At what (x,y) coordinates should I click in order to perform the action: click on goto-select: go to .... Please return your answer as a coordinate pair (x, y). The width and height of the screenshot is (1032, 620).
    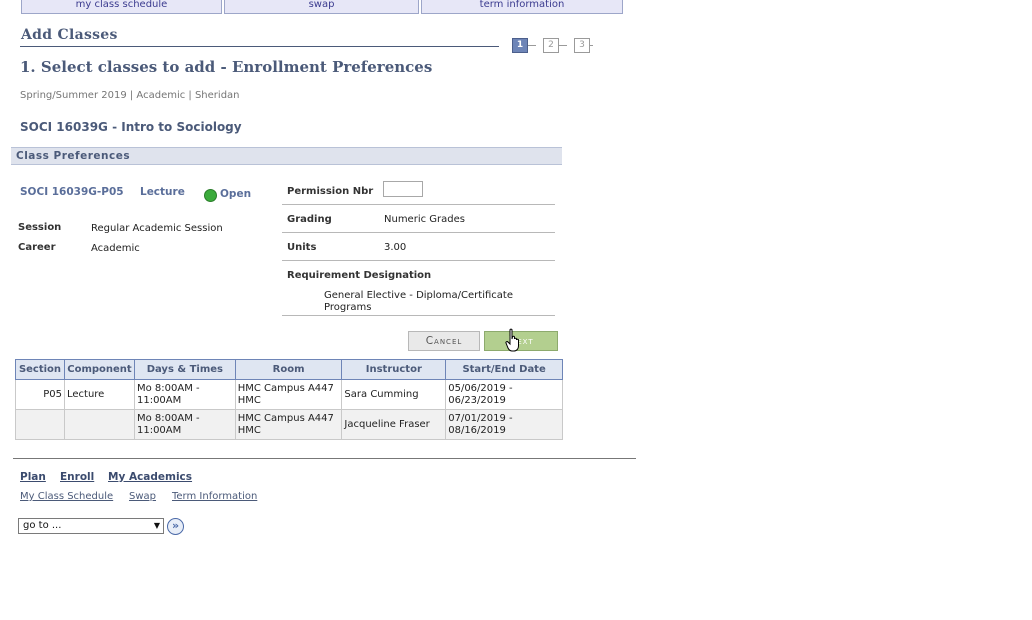
    Looking at the image, I should click on (91, 526).